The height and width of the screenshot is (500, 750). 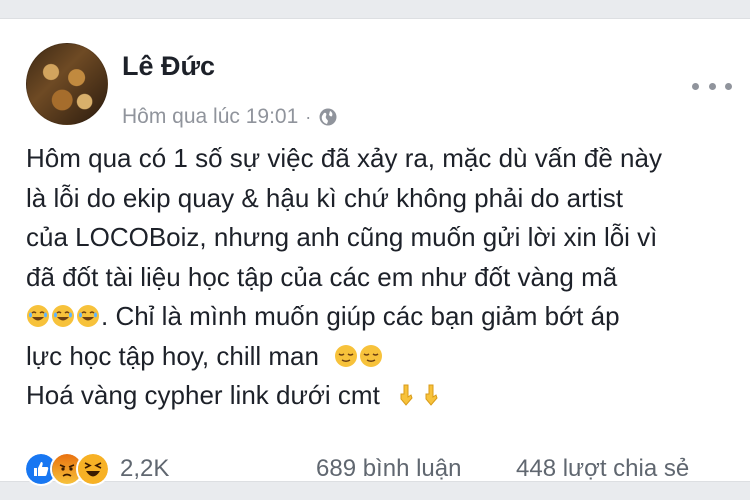 I want to click on post-meta: Hôm qua lúc 19:01 ·, so click(x=230, y=117).